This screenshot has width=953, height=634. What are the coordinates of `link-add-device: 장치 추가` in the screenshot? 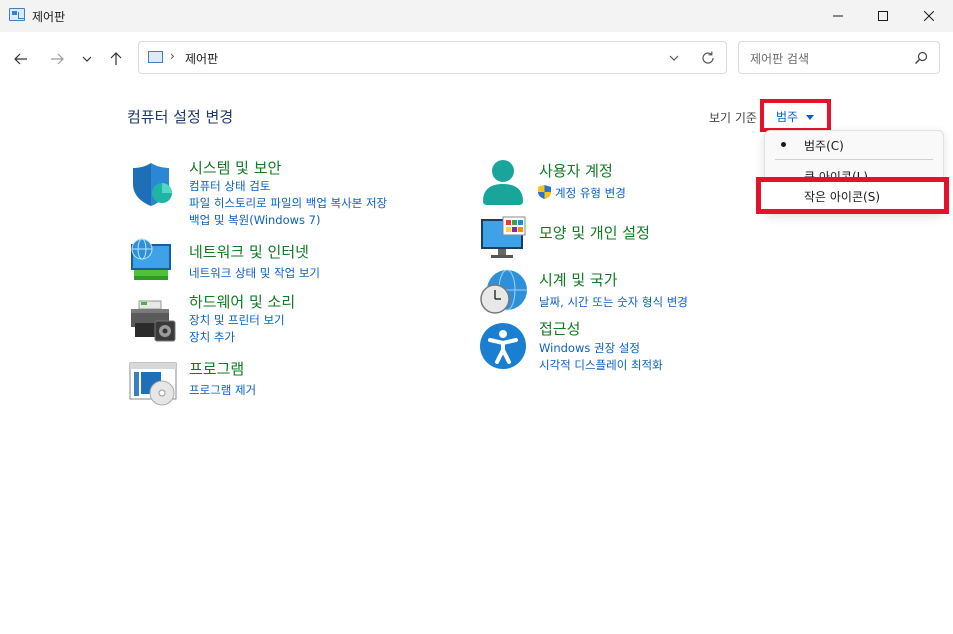 It's located at (212, 337).